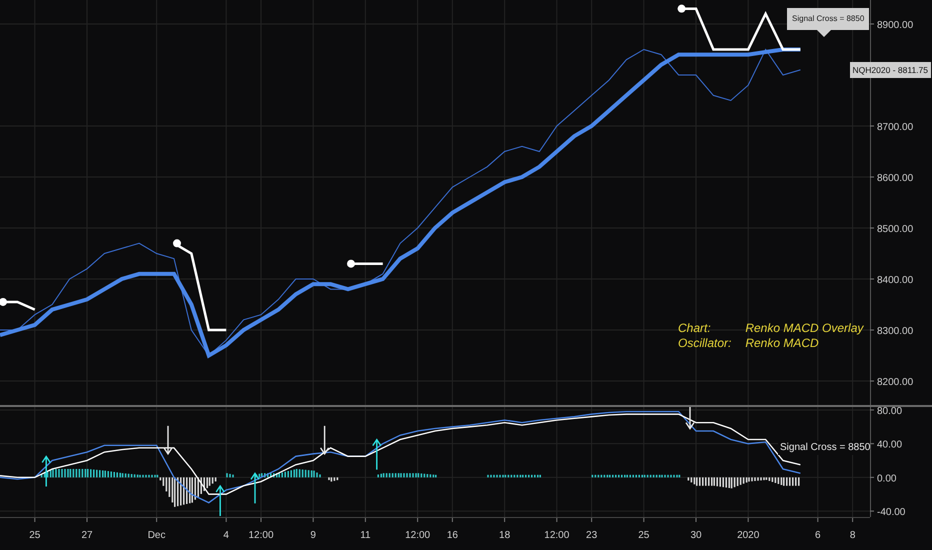 This screenshot has height=550, width=932. Describe the element at coordinates (226, 535) in the screenshot. I see `time-label: 4` at that location.